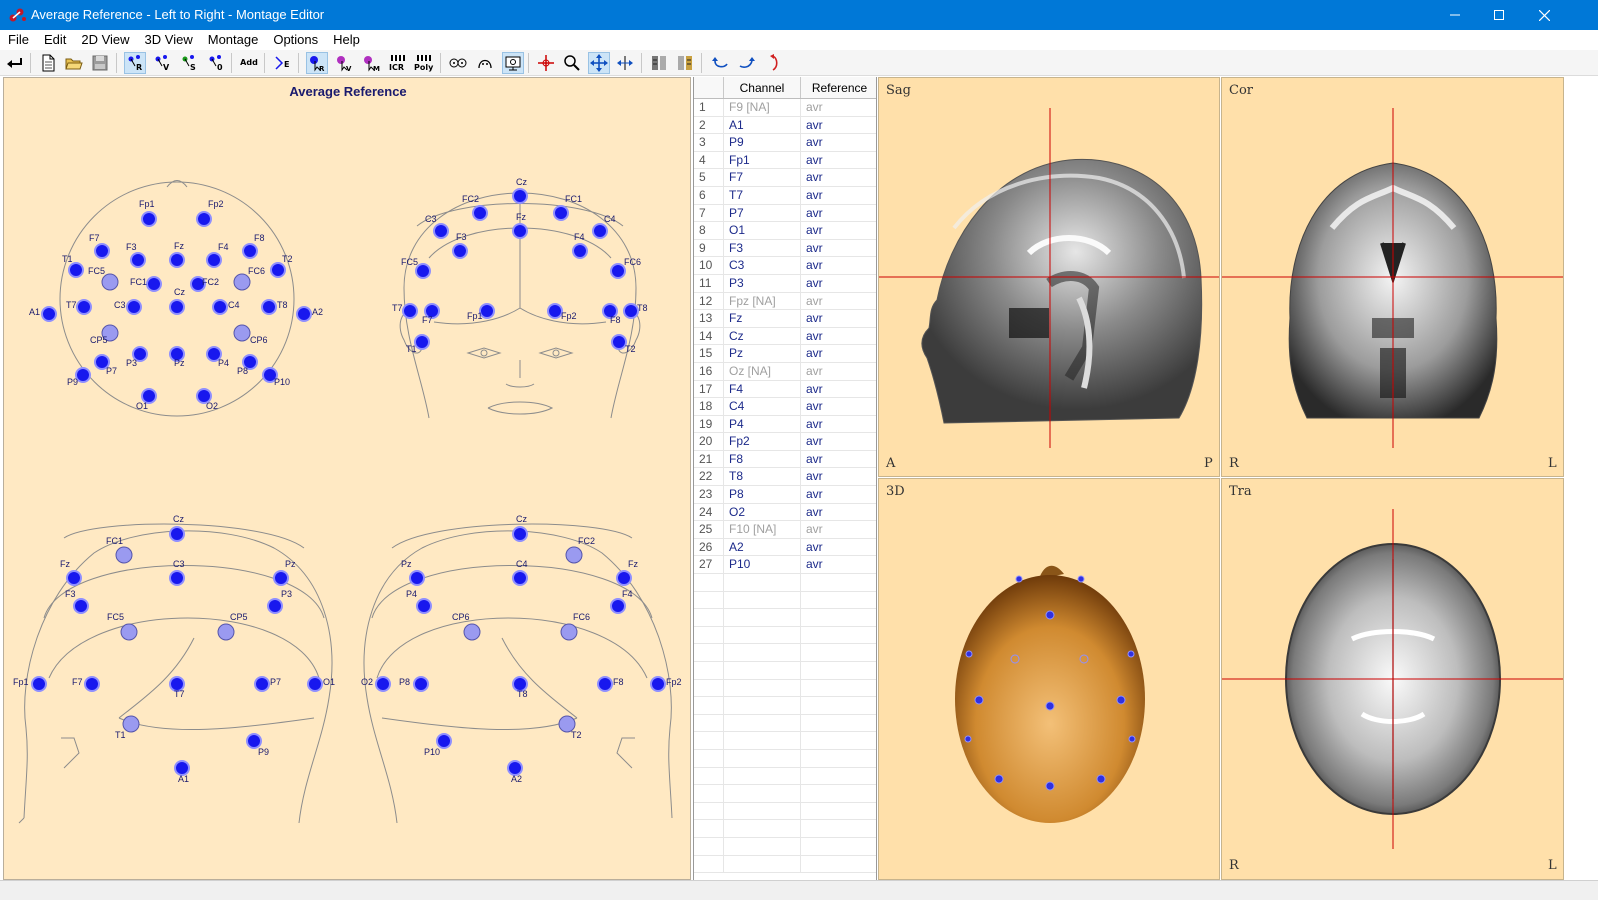  I want to click on electrode-top: A2, so click(309, 314).